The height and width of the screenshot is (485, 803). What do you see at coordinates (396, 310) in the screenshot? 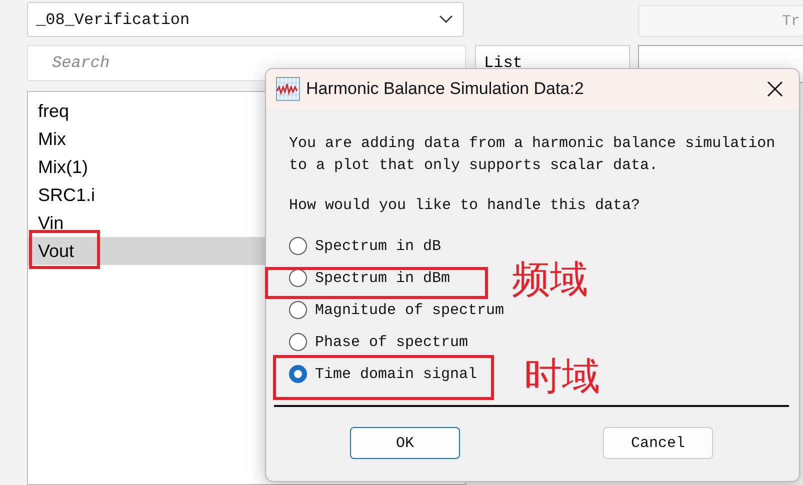
I see `radio-option: Magnitude of spectrum` at bounding box center [396, 310].